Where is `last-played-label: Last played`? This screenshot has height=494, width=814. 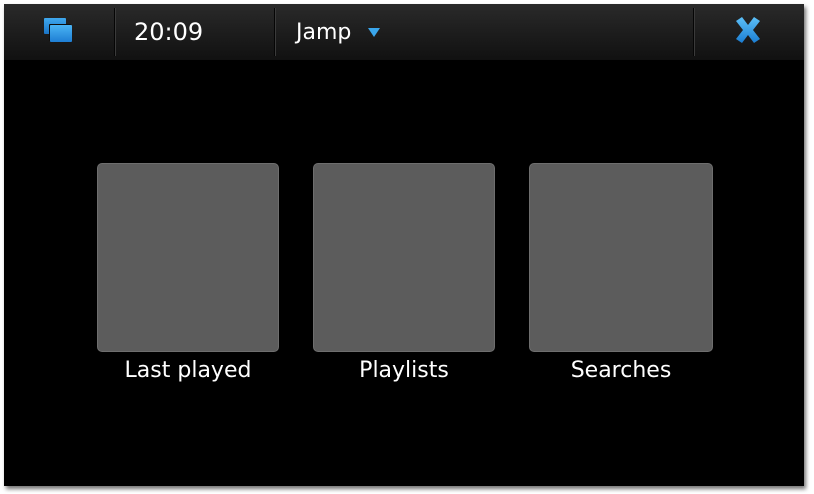
last-played-label: Last played is located at coordinates (188, 370).